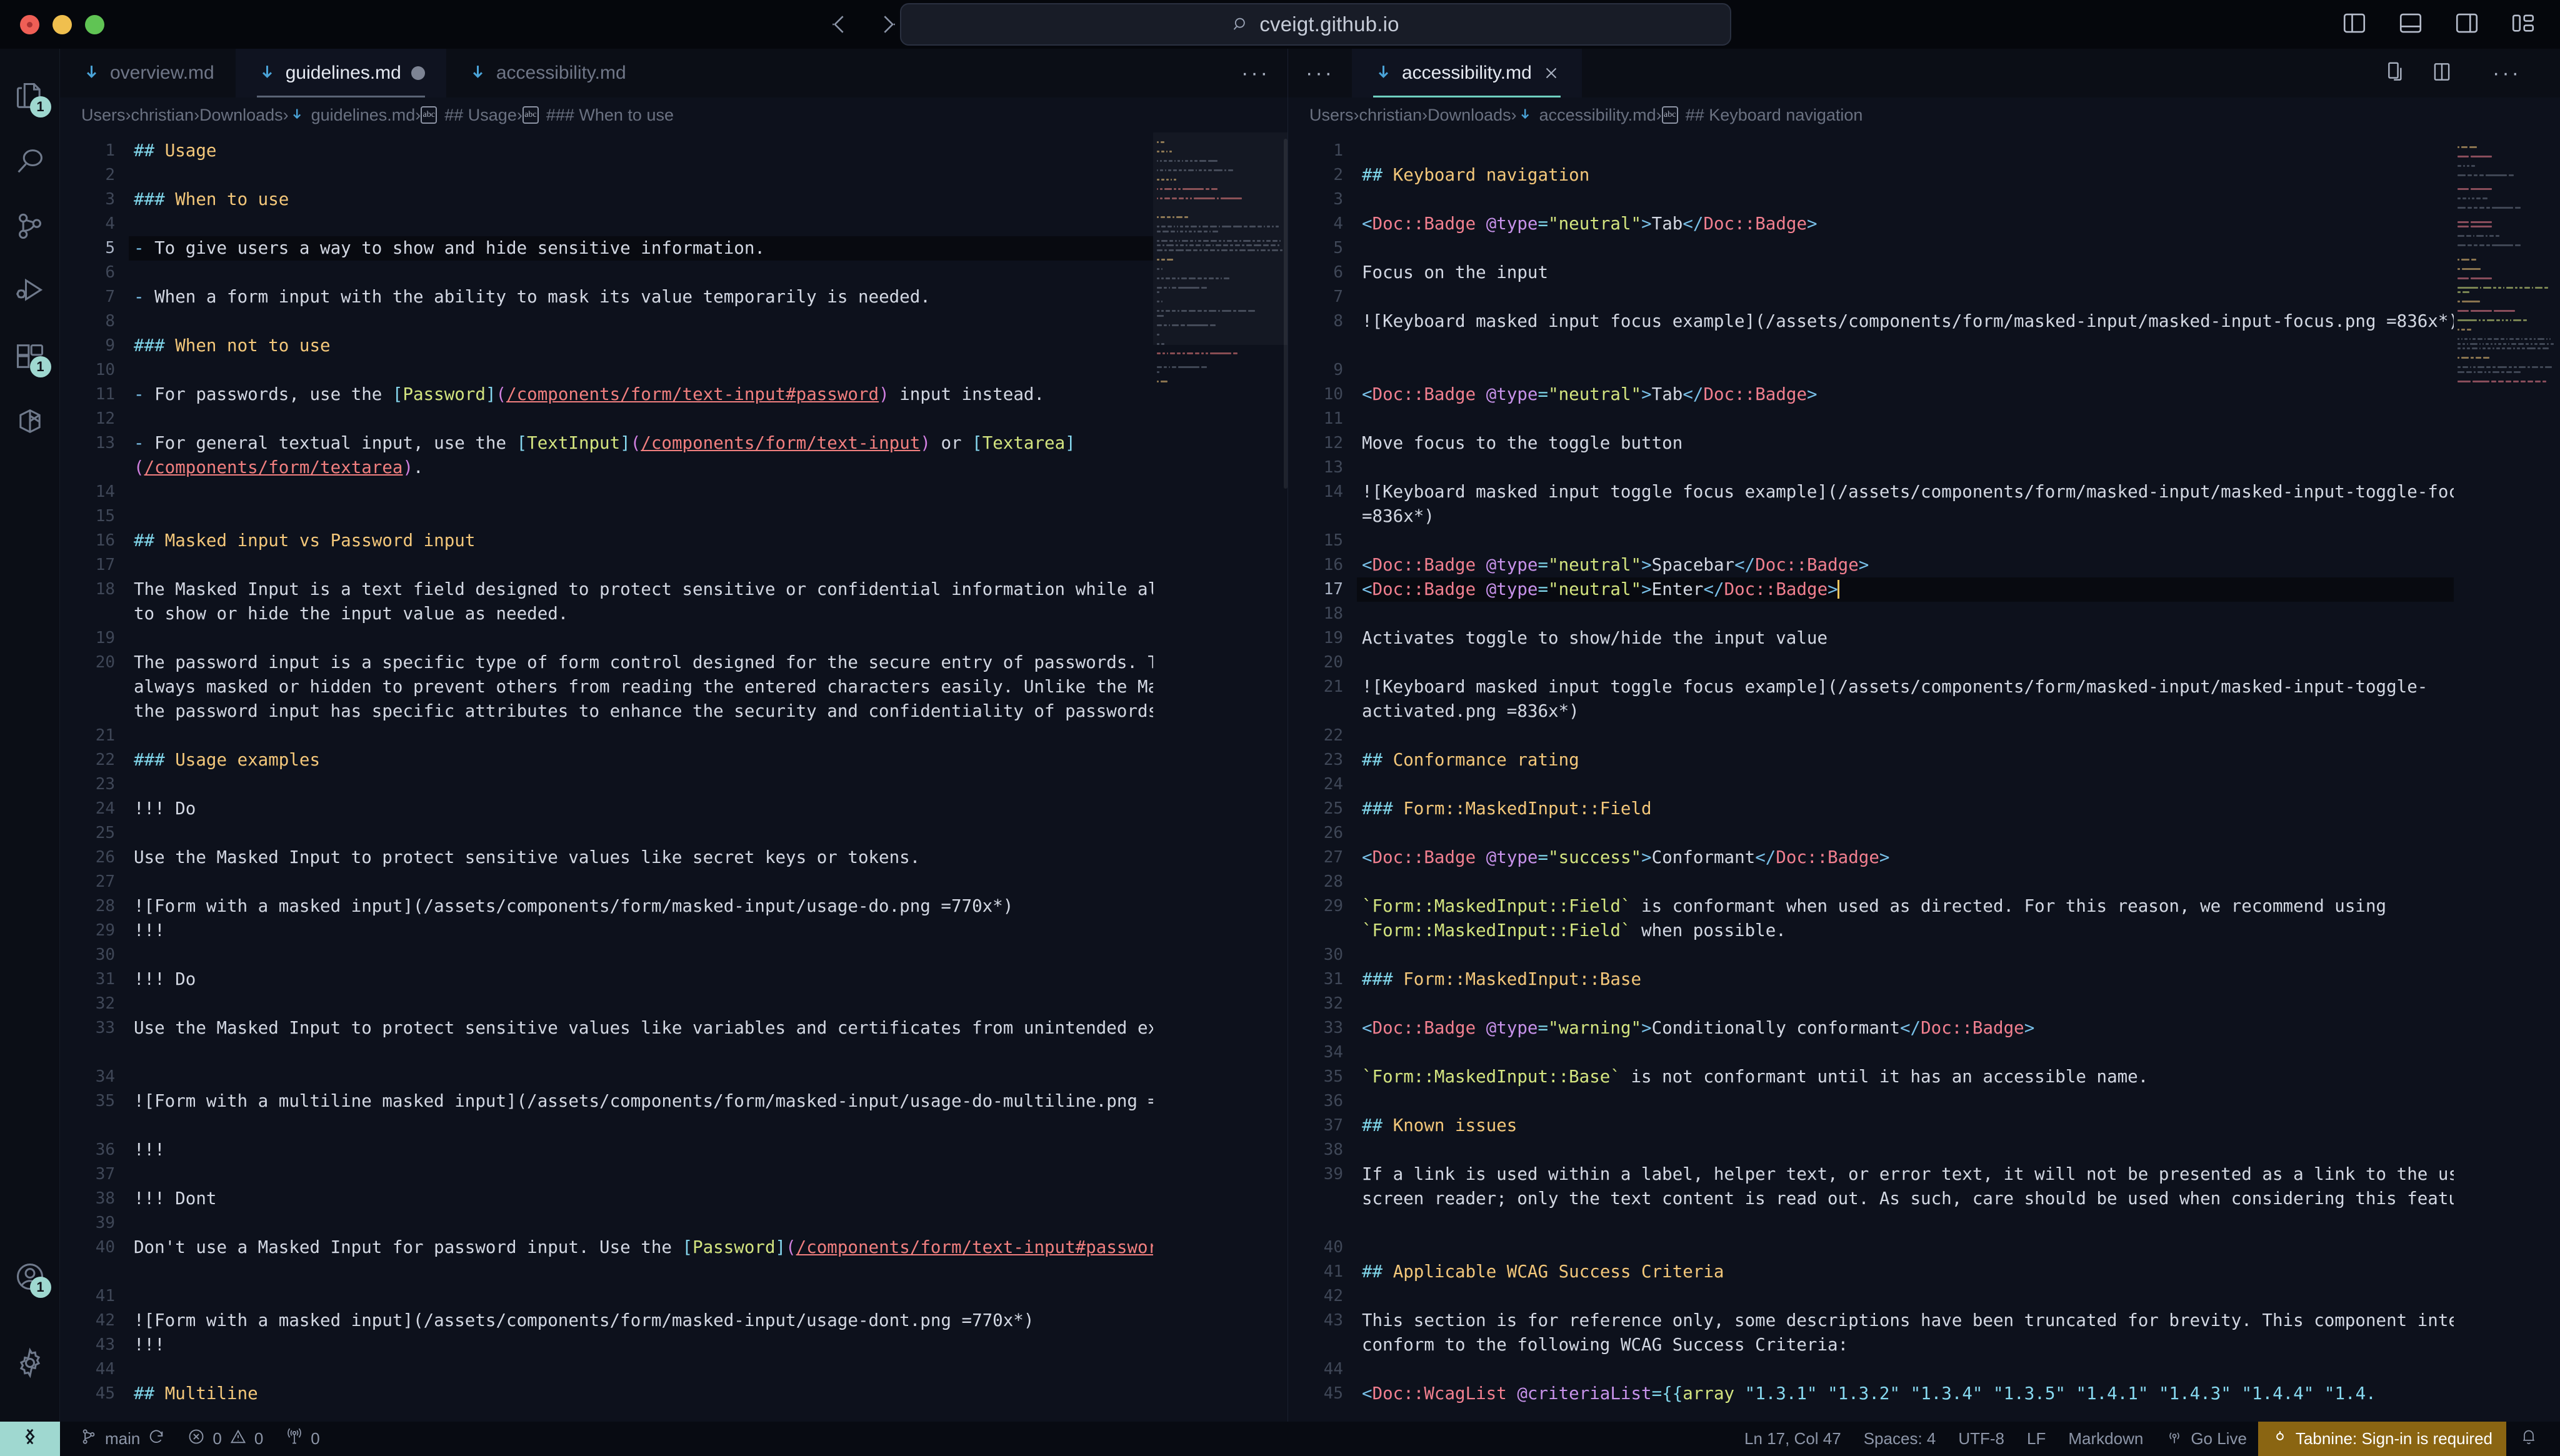 The image size is (2560, 1456). Describe the element at coordinates (30, 1365) in the screenshot. I see `sidebar-item-manage` at that location.